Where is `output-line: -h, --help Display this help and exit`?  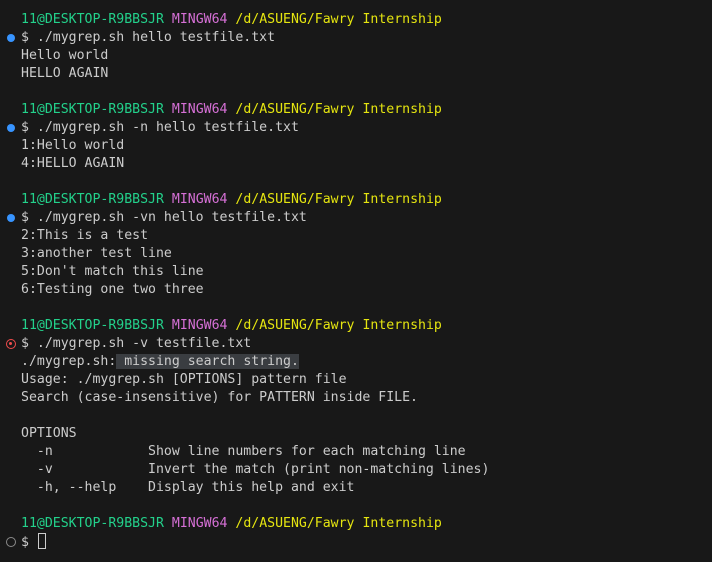
output-line: -h, --help Display this help and exit is located at coordinates (188, 487).